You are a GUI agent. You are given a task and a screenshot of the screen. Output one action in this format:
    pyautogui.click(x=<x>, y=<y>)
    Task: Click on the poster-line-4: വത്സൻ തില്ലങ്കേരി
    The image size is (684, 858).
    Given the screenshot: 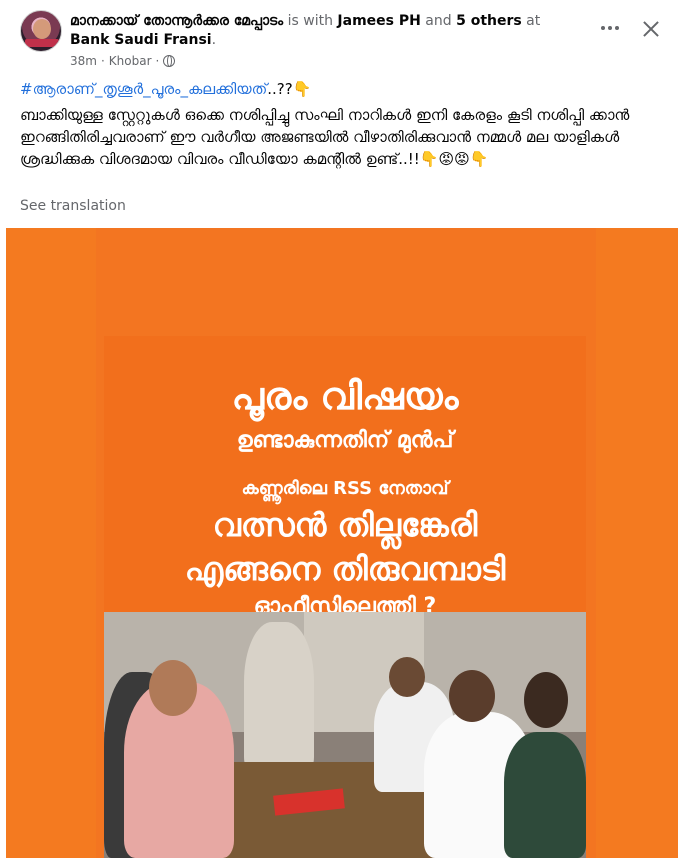 What is the action you would take?
    pyautogui.click(x=345, y=525)
    